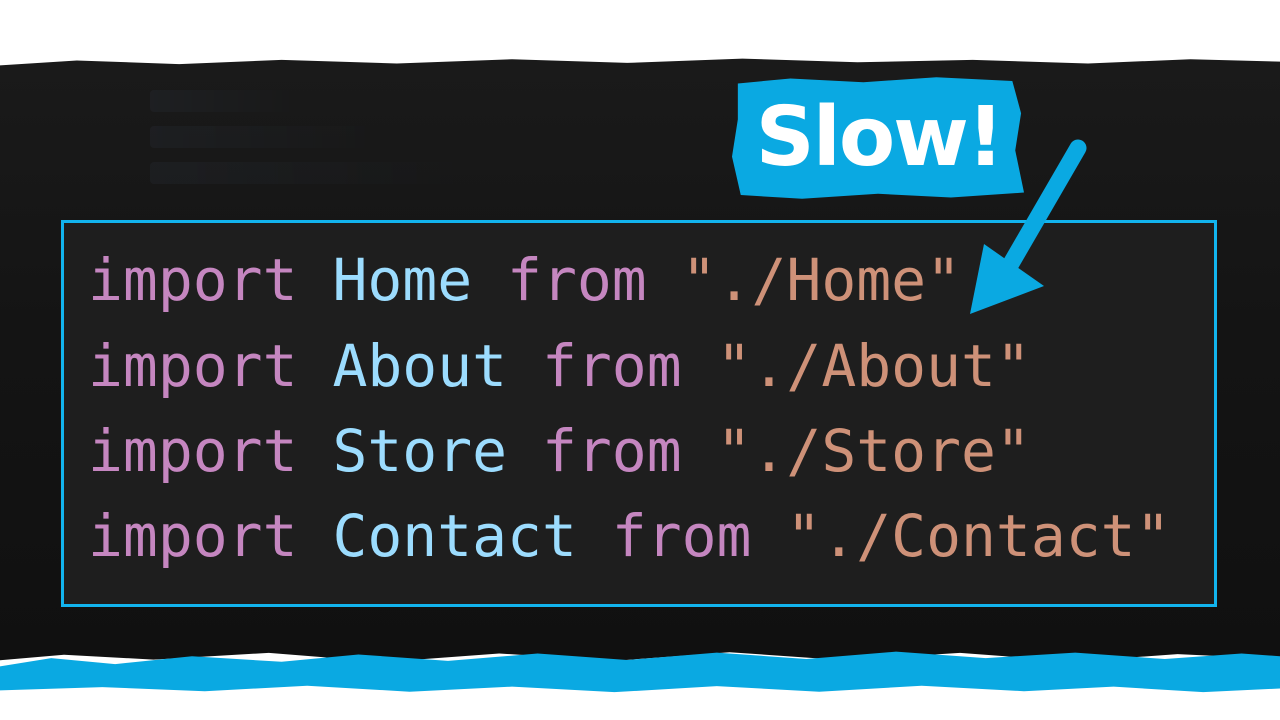 Image resolution: width=1280 pixels, height=720 pixels. What do you see at coordinates (873, 366) in the screenshot?
I see `import-path: "./About"` at bounding box center [873, 366].